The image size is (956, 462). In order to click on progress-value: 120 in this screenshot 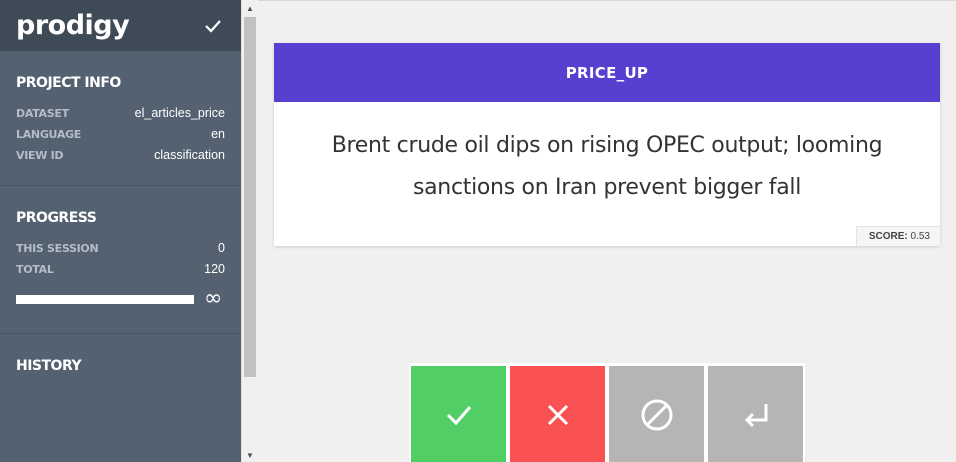, I will do `click(214, 269)`.